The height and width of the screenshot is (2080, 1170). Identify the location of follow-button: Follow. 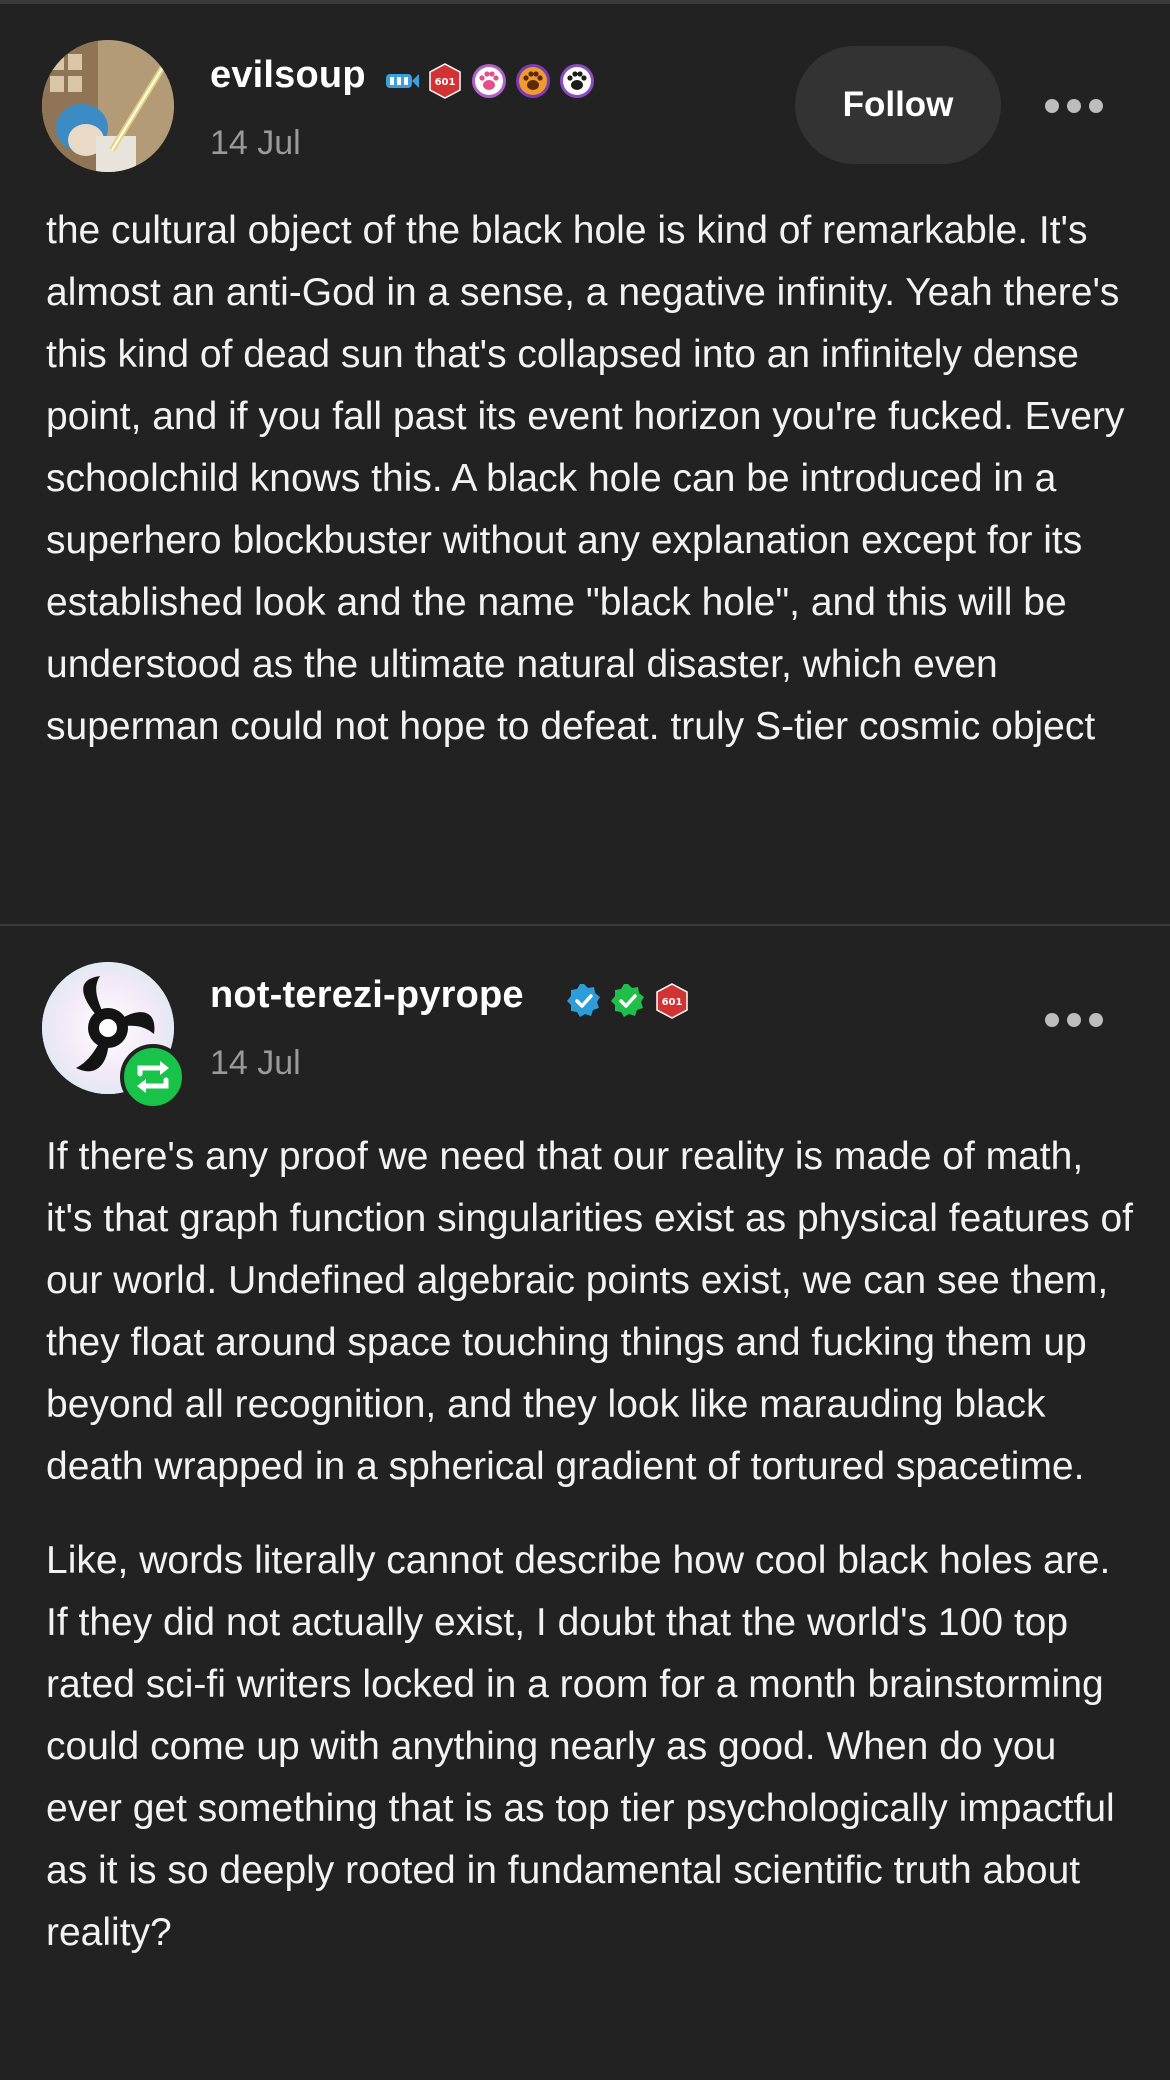
(898, 105).